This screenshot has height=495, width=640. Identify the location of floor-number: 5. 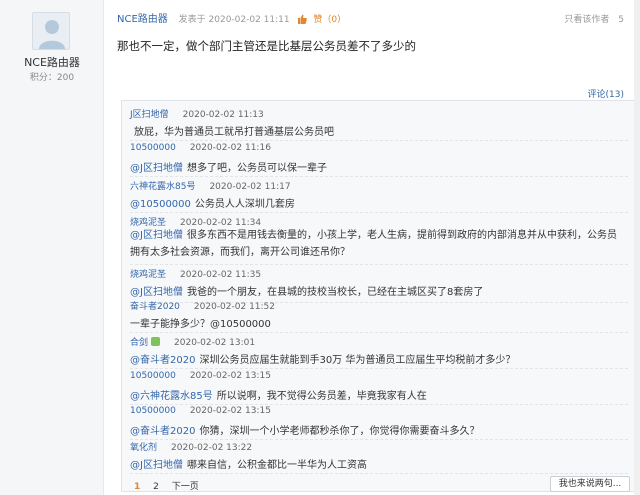
(621, 20).